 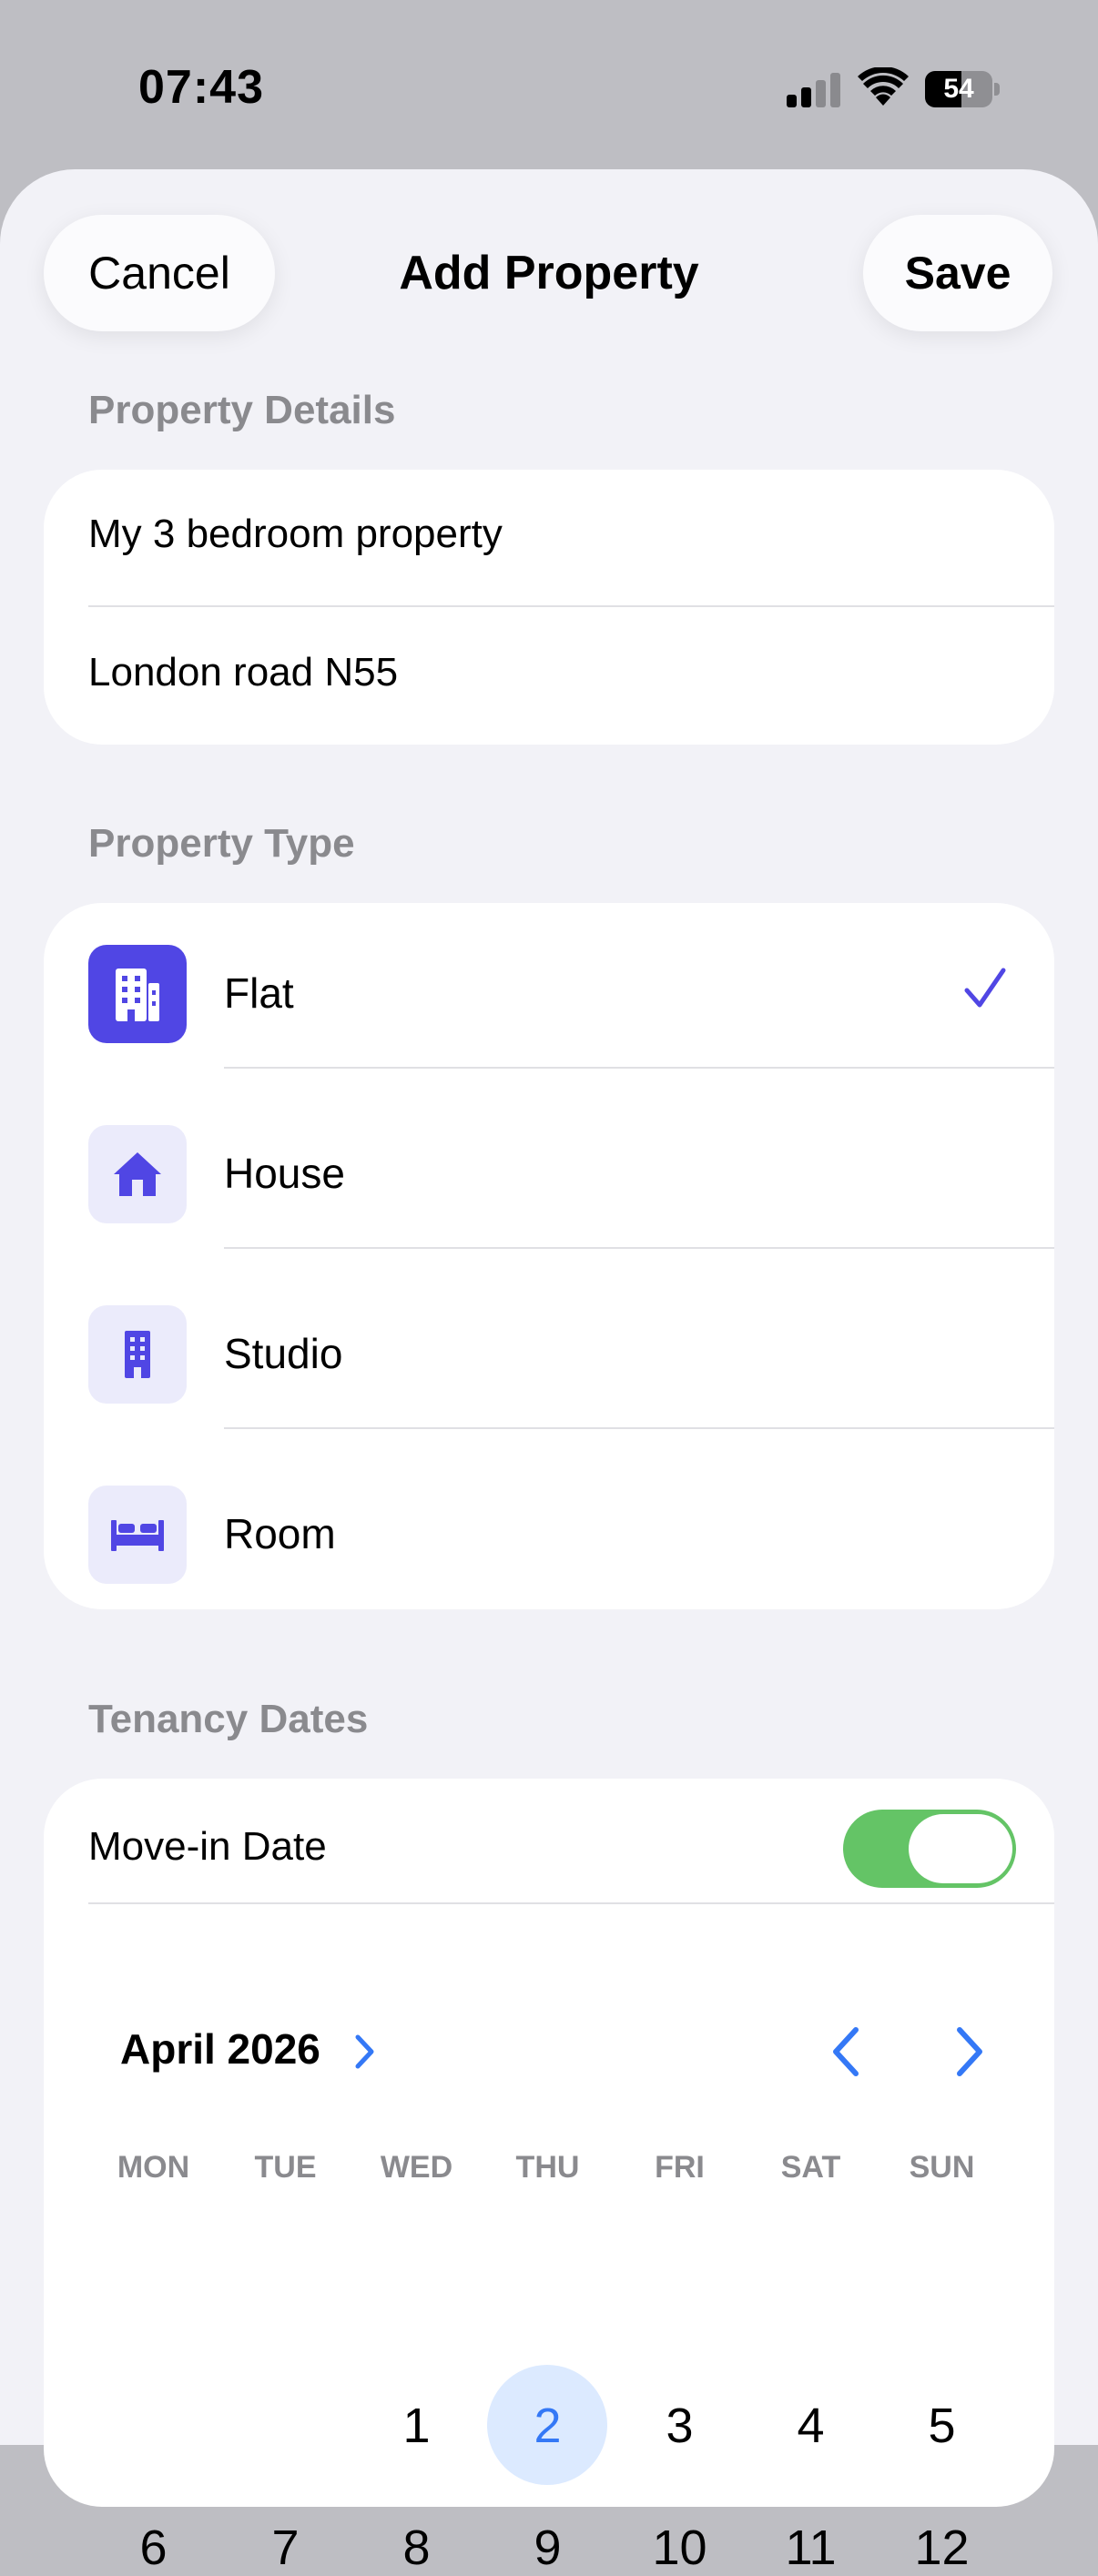 I want to click on property-name-field: My 3 bedroom property, so click(x=295, y=534).